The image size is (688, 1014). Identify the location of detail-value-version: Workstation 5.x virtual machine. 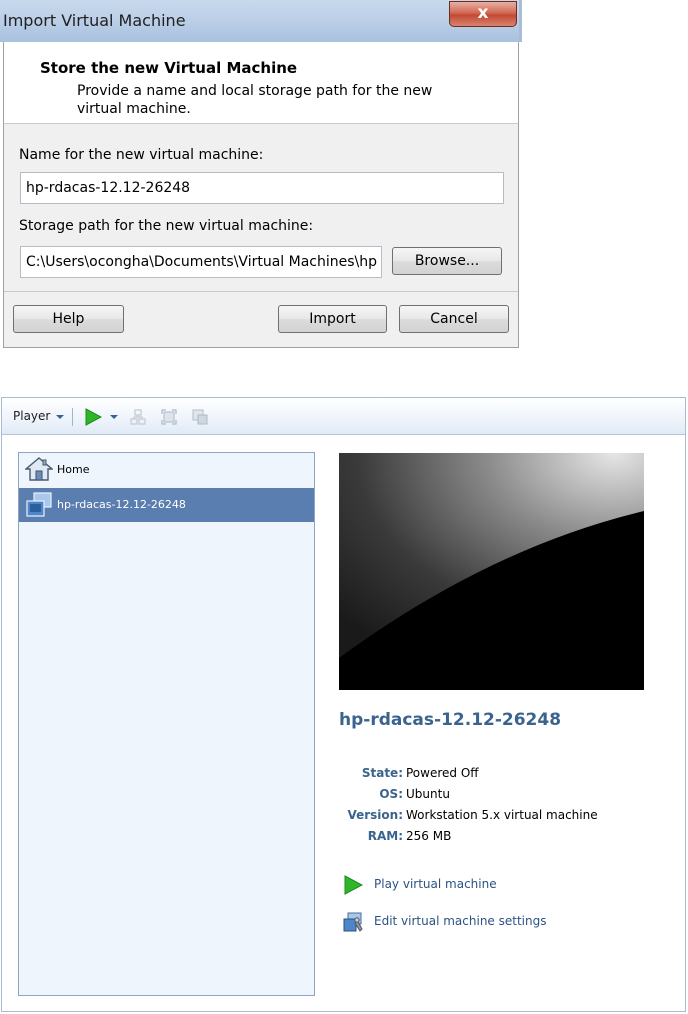
(502, 815).